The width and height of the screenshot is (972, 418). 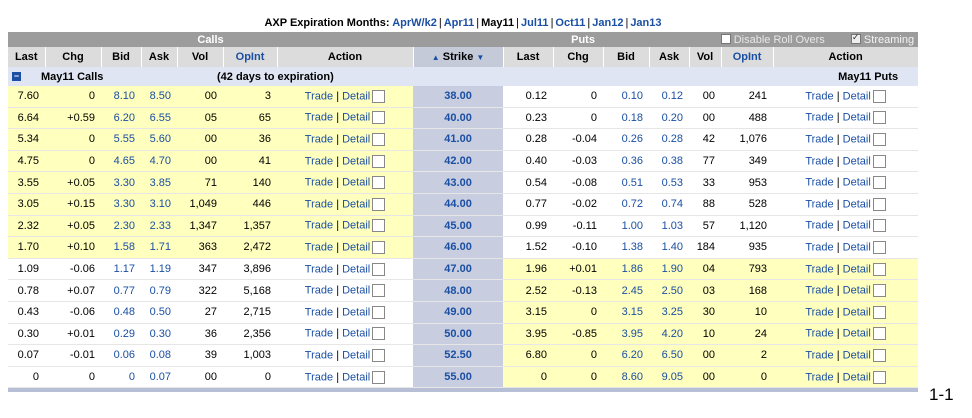 I want to click on expiration-month-link: AprW/k2, so click(x=414, y=23).